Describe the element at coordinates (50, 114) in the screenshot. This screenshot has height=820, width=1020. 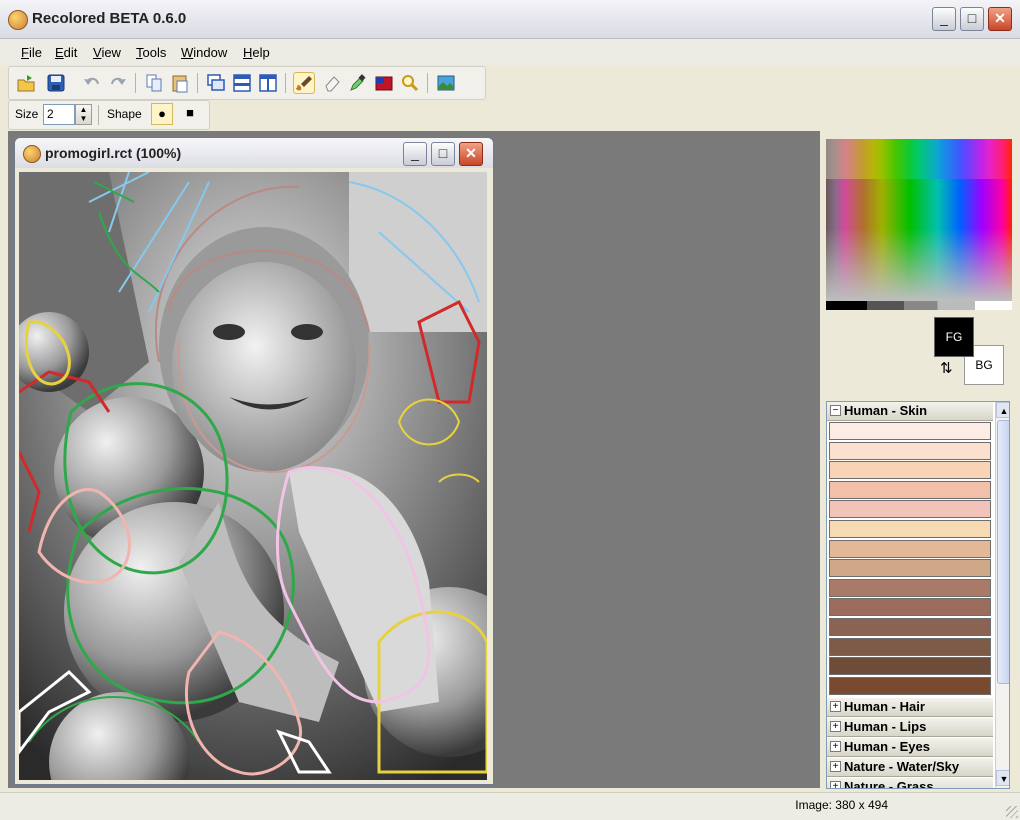
I see `size-value: 2` at that location.